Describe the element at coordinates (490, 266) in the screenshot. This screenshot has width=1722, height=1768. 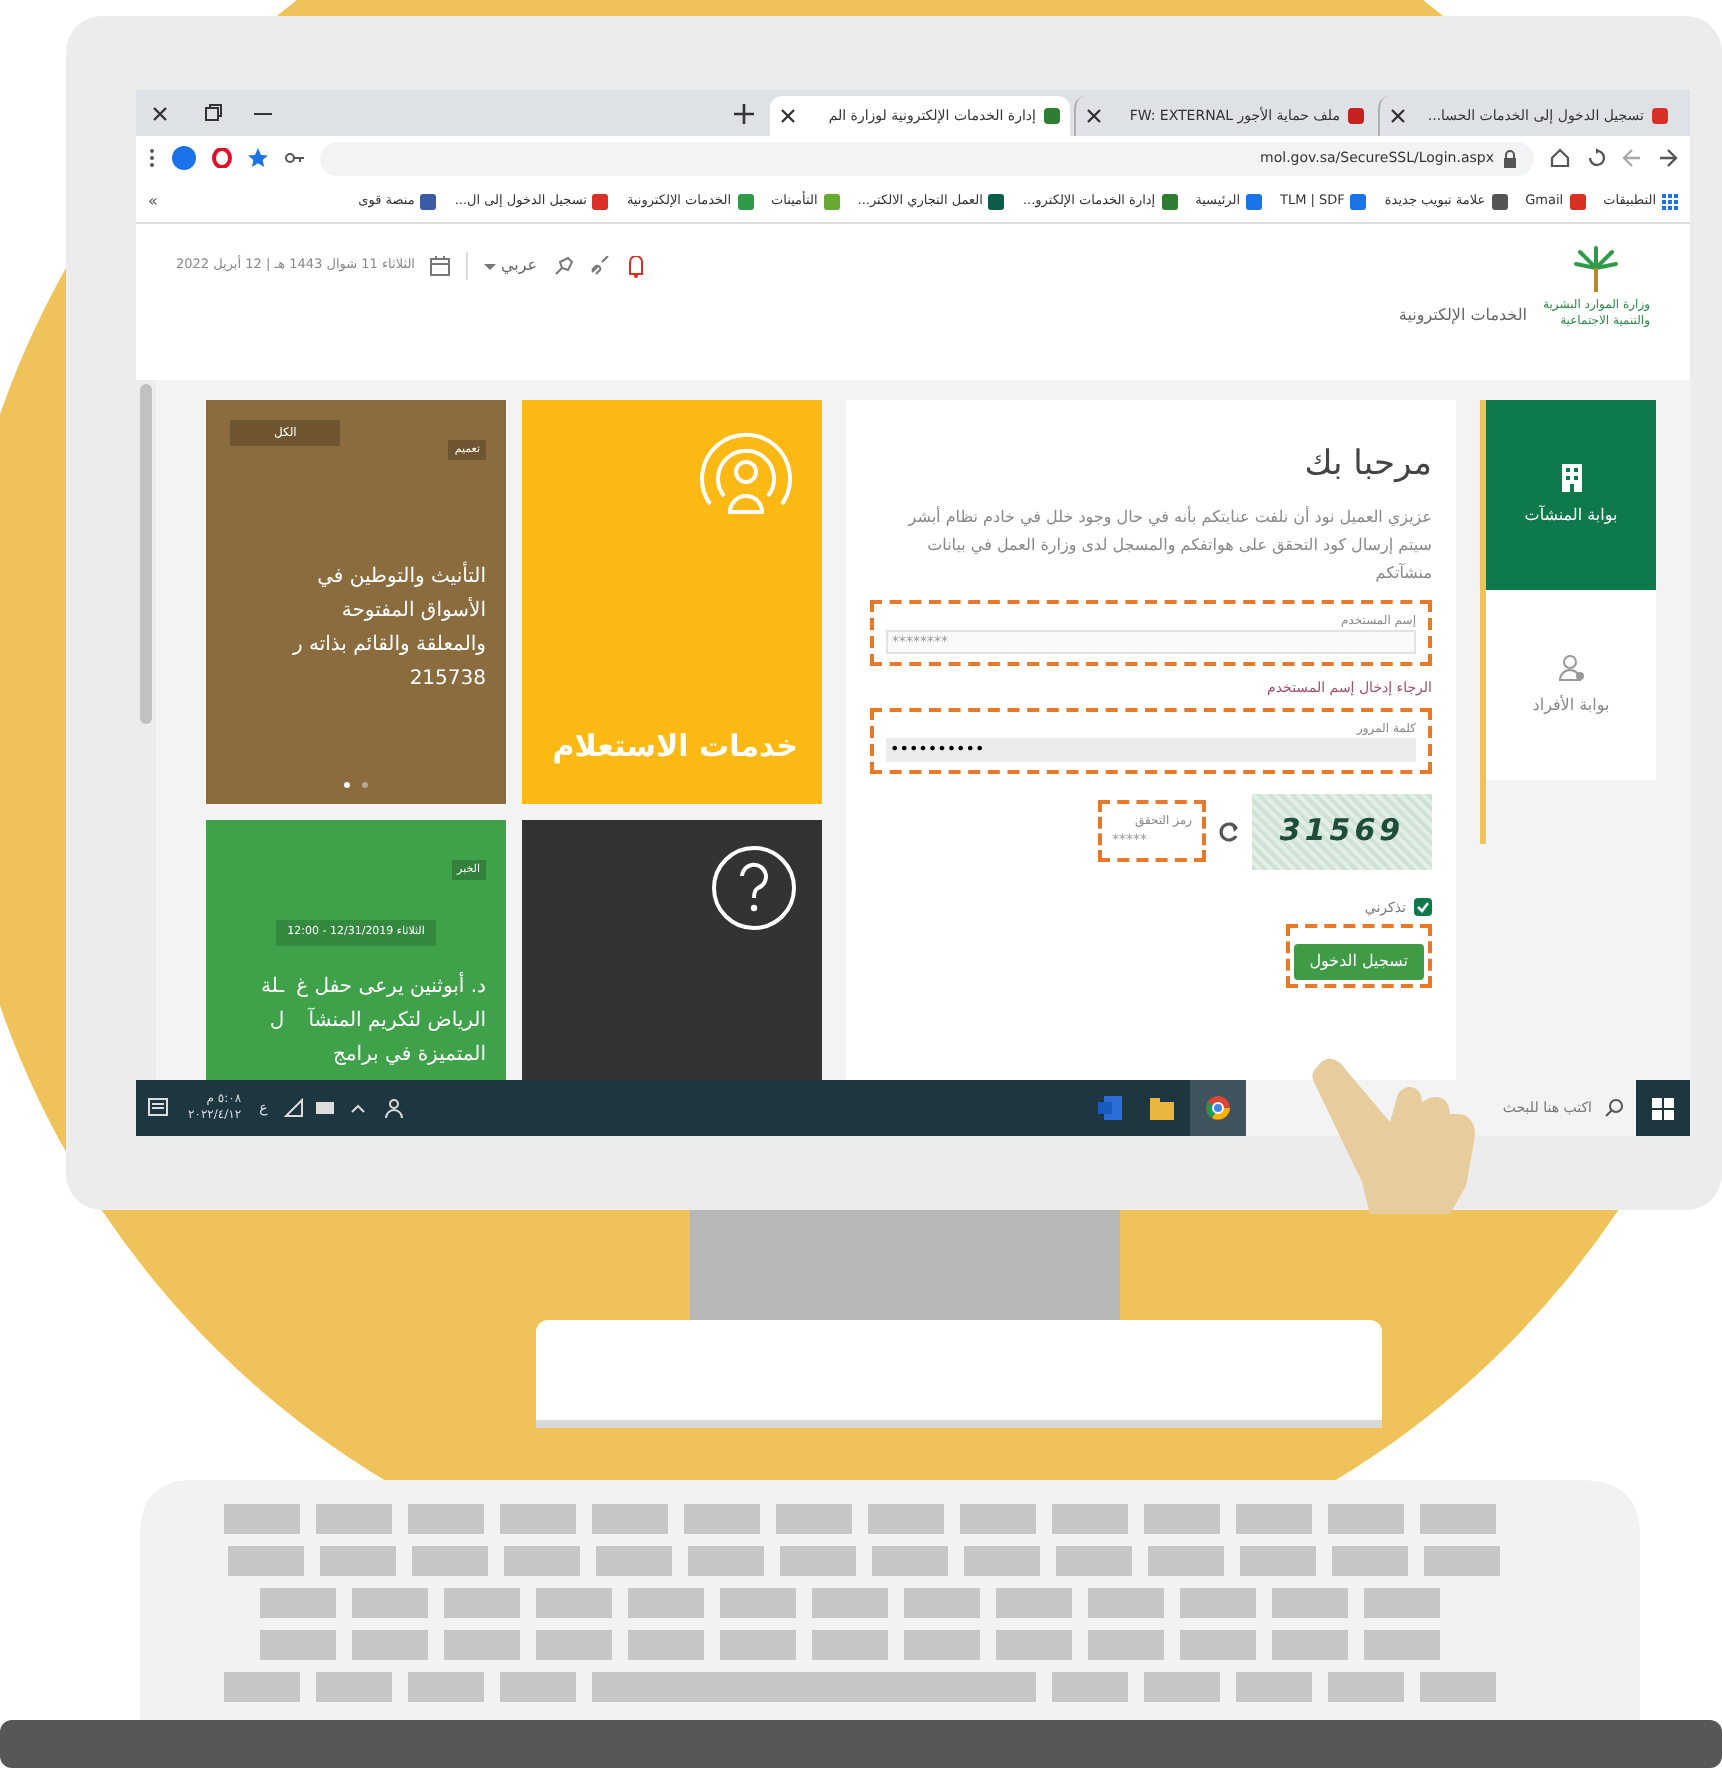
I see `caret-icon` at that location.